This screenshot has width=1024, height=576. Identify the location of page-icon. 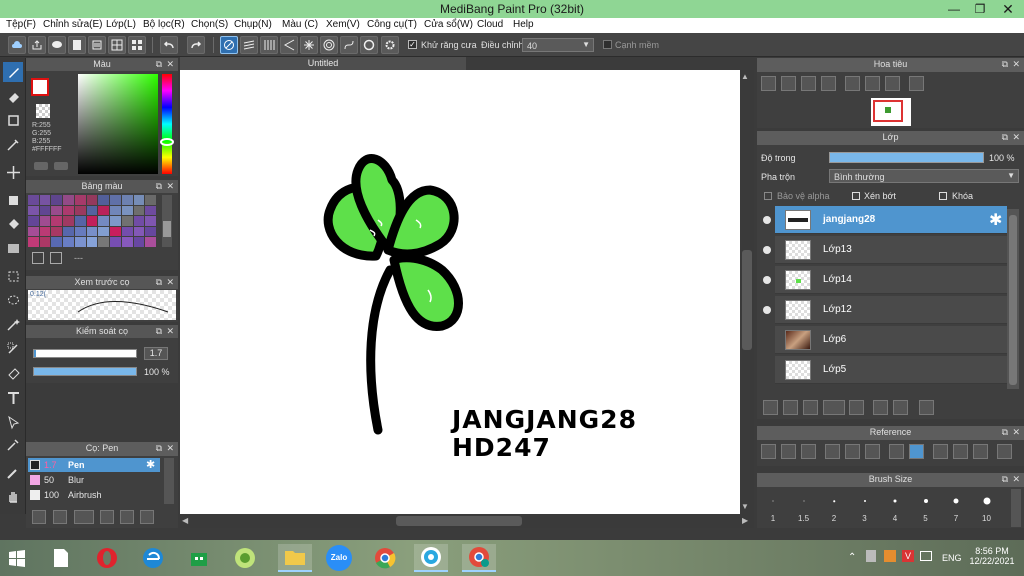
(97, 45).